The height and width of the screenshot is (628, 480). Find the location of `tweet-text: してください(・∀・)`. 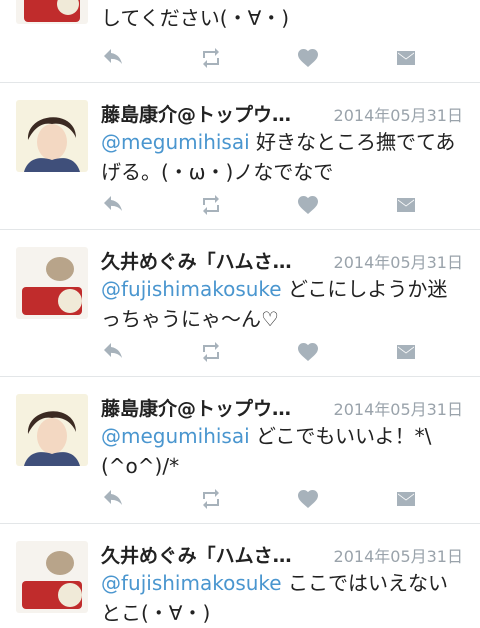

tweet-text: してください(・∀・) is located at coordinates (195, 18).